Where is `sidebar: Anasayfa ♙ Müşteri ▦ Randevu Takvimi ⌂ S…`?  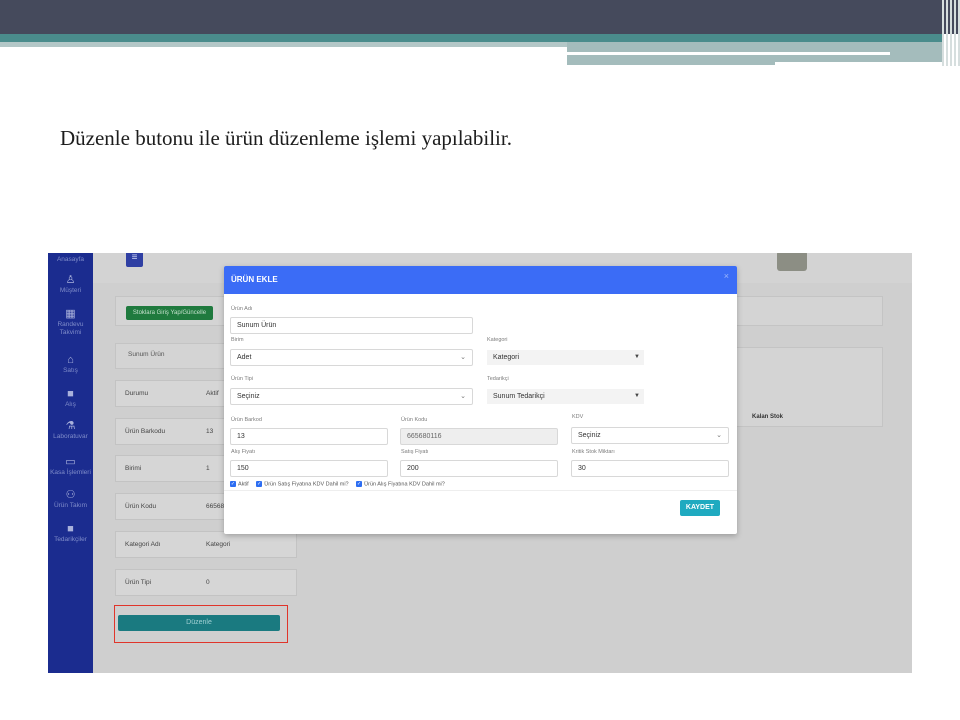 sidebar: Anasayfa ♙ Müşteri ▦ Randevu Takvimi ⌂ S… is located at coordinates (70, 463).